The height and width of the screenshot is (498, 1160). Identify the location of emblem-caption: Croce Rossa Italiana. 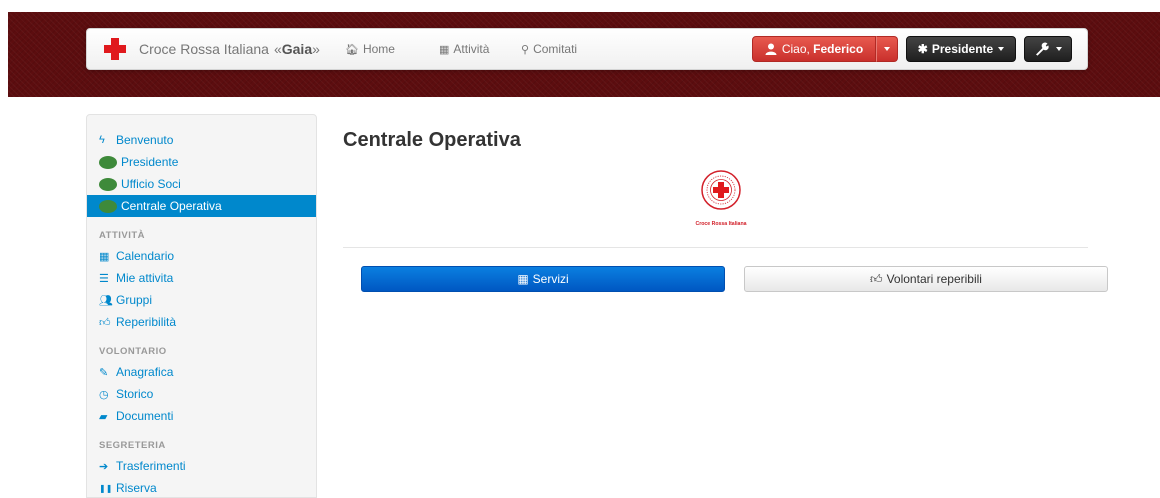
(720, 224).